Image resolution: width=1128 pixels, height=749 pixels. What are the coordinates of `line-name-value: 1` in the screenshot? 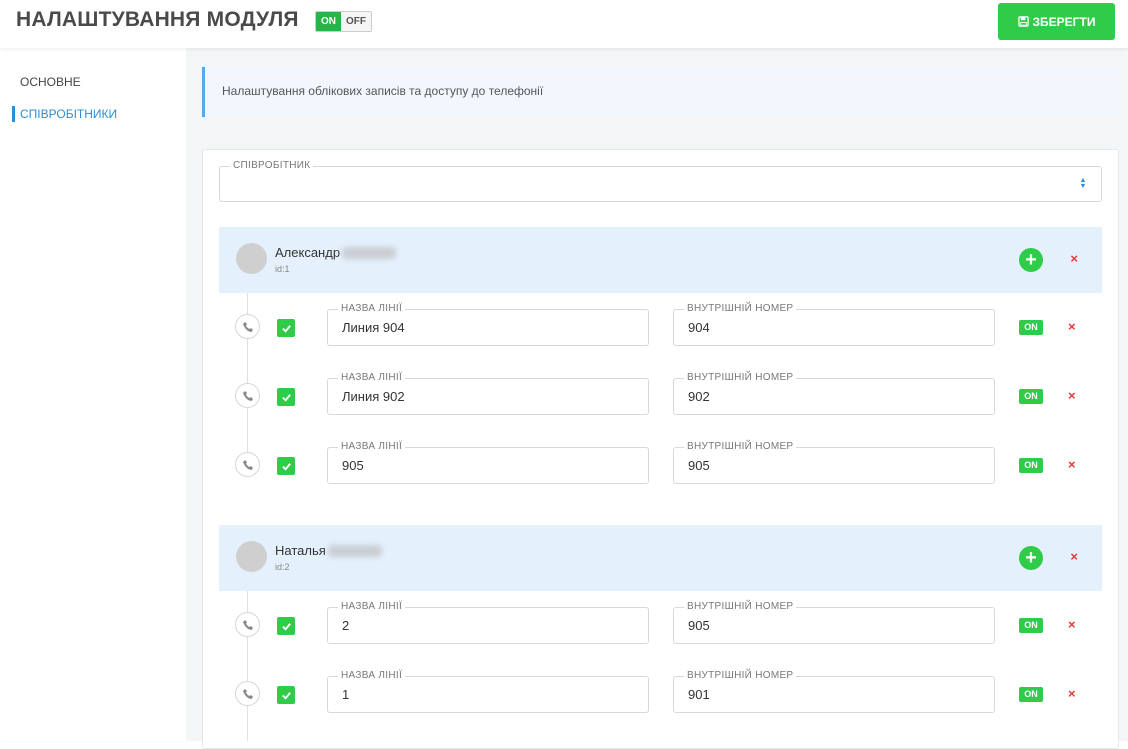 It's located at (346, 694).